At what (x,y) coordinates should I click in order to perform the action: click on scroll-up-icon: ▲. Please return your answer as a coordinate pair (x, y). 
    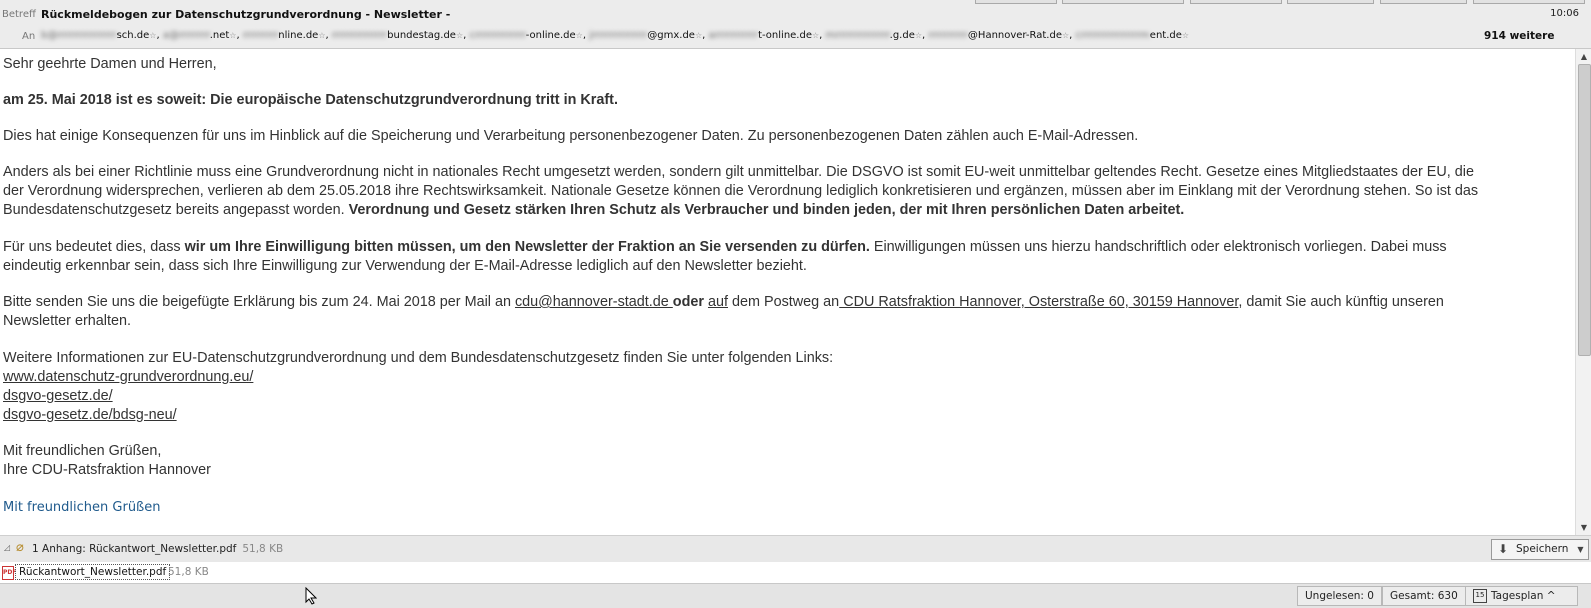
    Looking at the image, I should click on (1584, 56).